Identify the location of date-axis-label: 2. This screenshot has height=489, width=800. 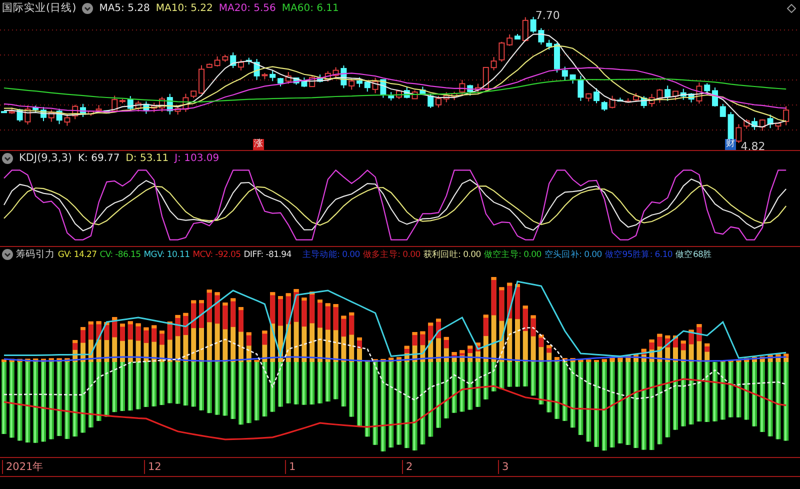
(407, 467).